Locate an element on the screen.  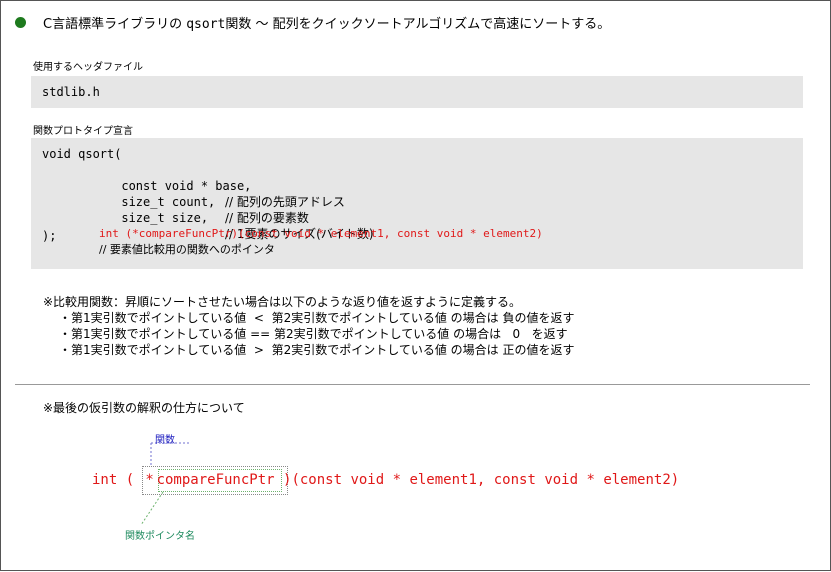
diagram-code-name: compareFuncPtr is located at coordinates (215, 480).